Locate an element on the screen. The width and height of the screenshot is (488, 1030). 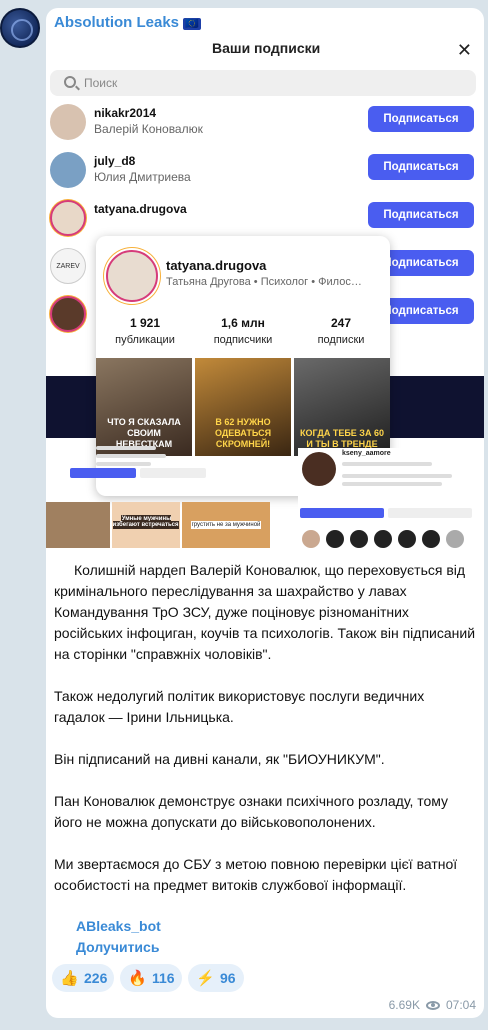
stat-label: подписки is located at coordinates (341, 340).